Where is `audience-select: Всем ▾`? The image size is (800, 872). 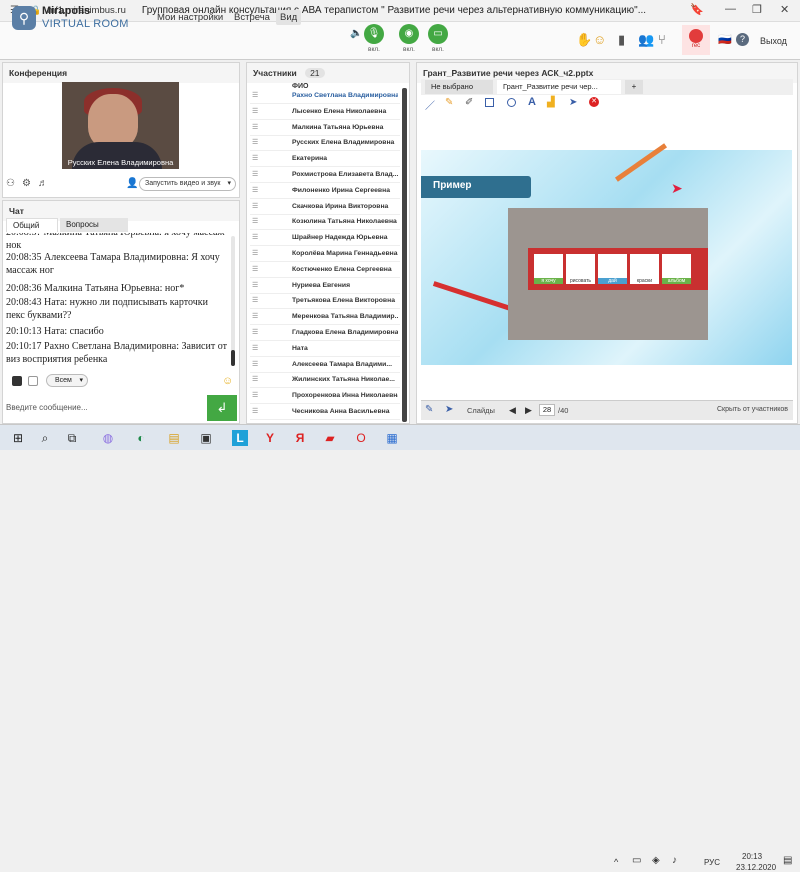 audience-select: Всем ▾ is located at coordinates (67, 380).